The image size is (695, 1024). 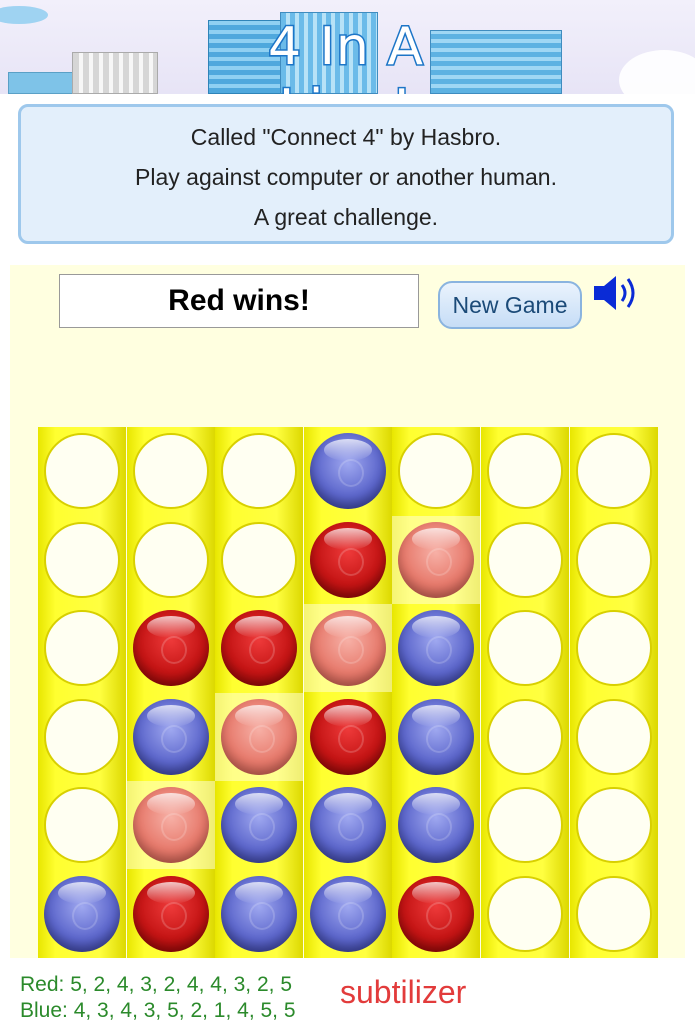 What do you see at coordinates (346, 137) in the screenshot?
I see `info-line: Called "Connect 4" by Hasbro.` at bounding box center [346, 137].